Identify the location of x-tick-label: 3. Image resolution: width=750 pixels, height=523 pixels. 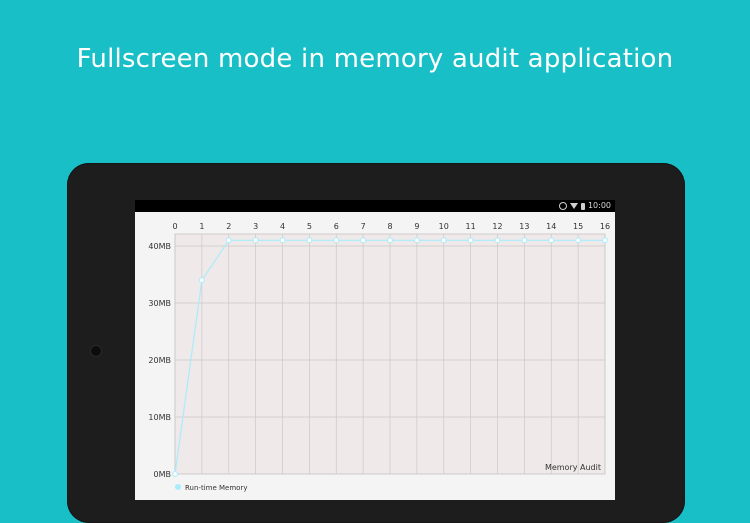
(255, 226).